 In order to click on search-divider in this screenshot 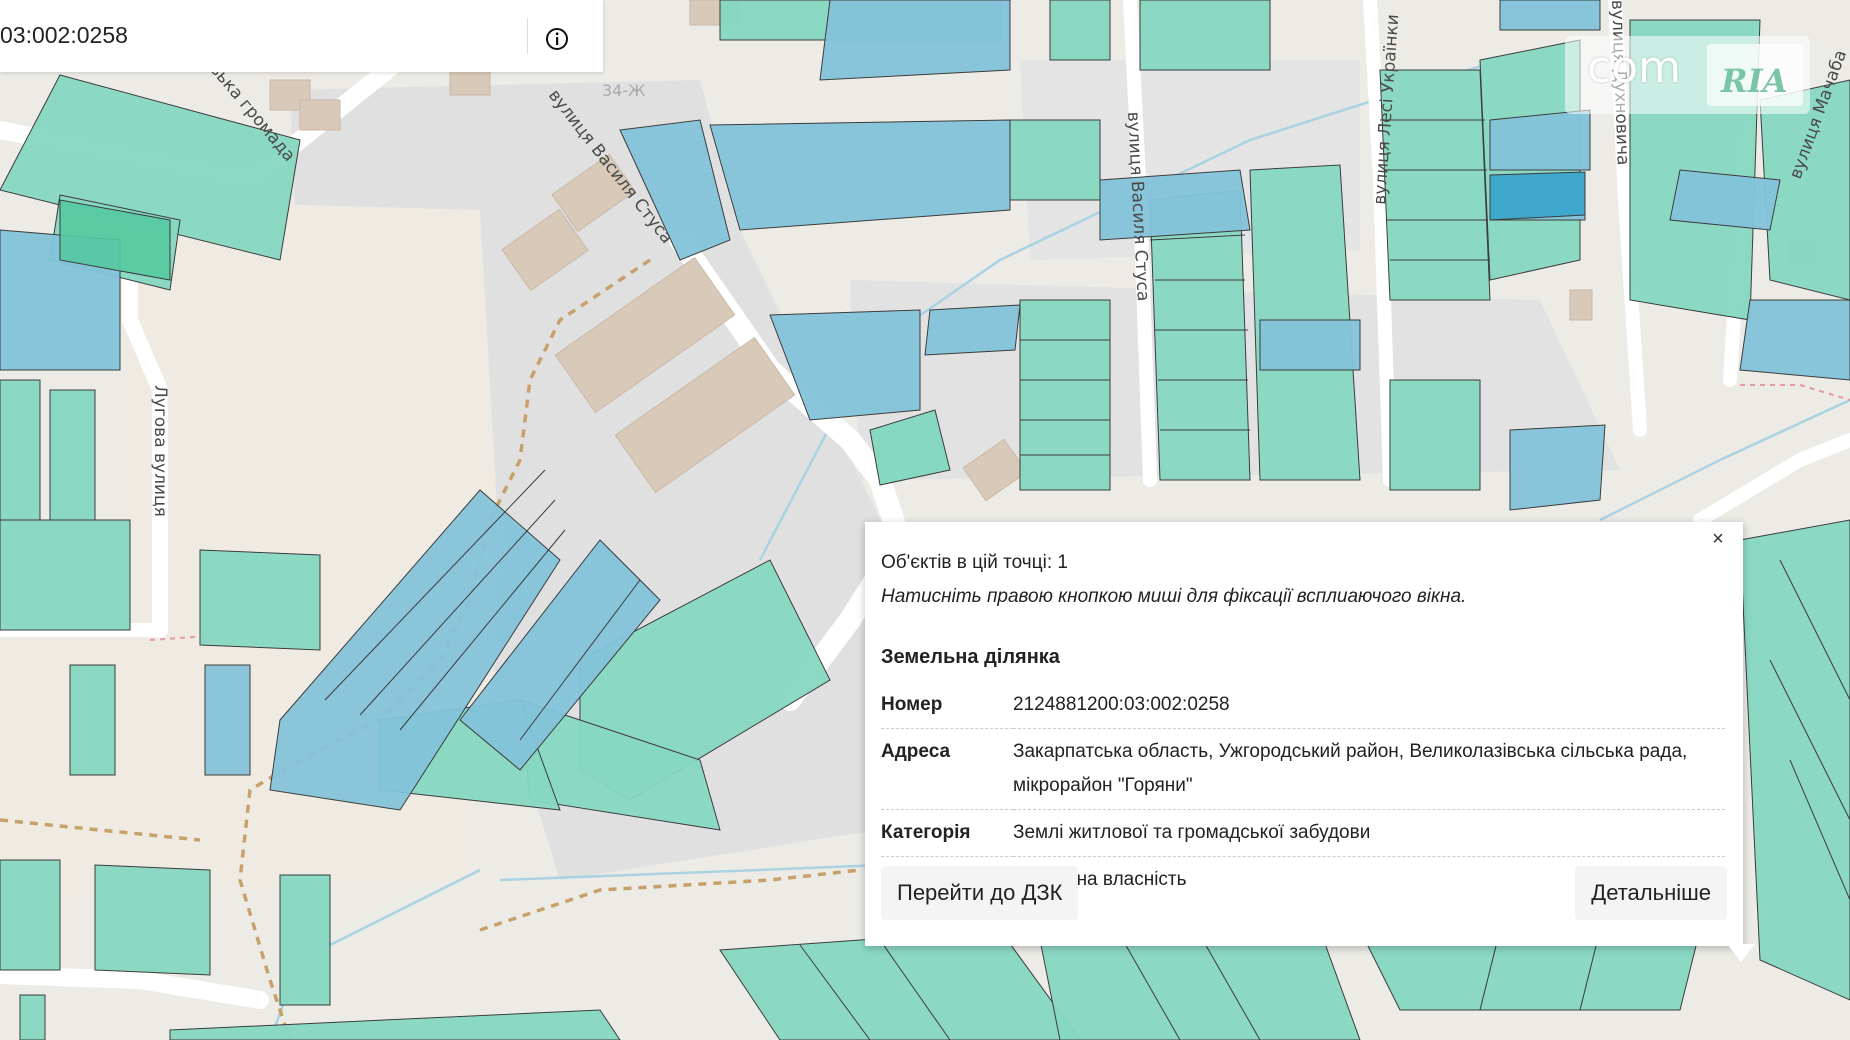, I will do `click(527, 36)`.